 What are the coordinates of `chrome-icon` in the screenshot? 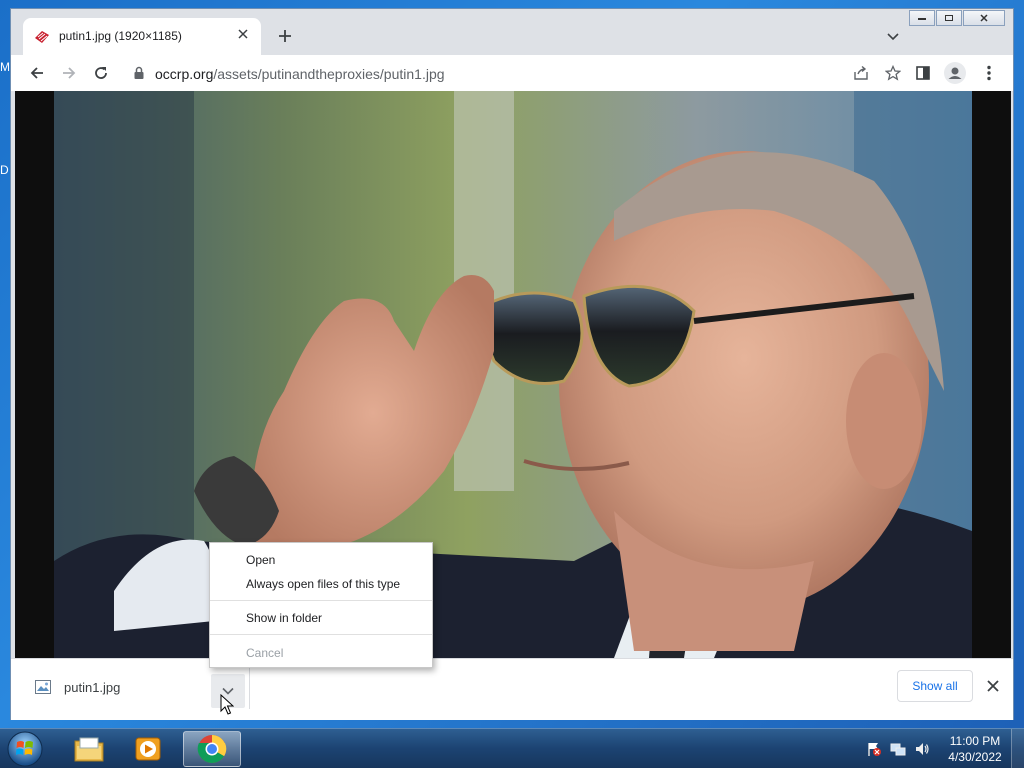 It's located at (212, 749).